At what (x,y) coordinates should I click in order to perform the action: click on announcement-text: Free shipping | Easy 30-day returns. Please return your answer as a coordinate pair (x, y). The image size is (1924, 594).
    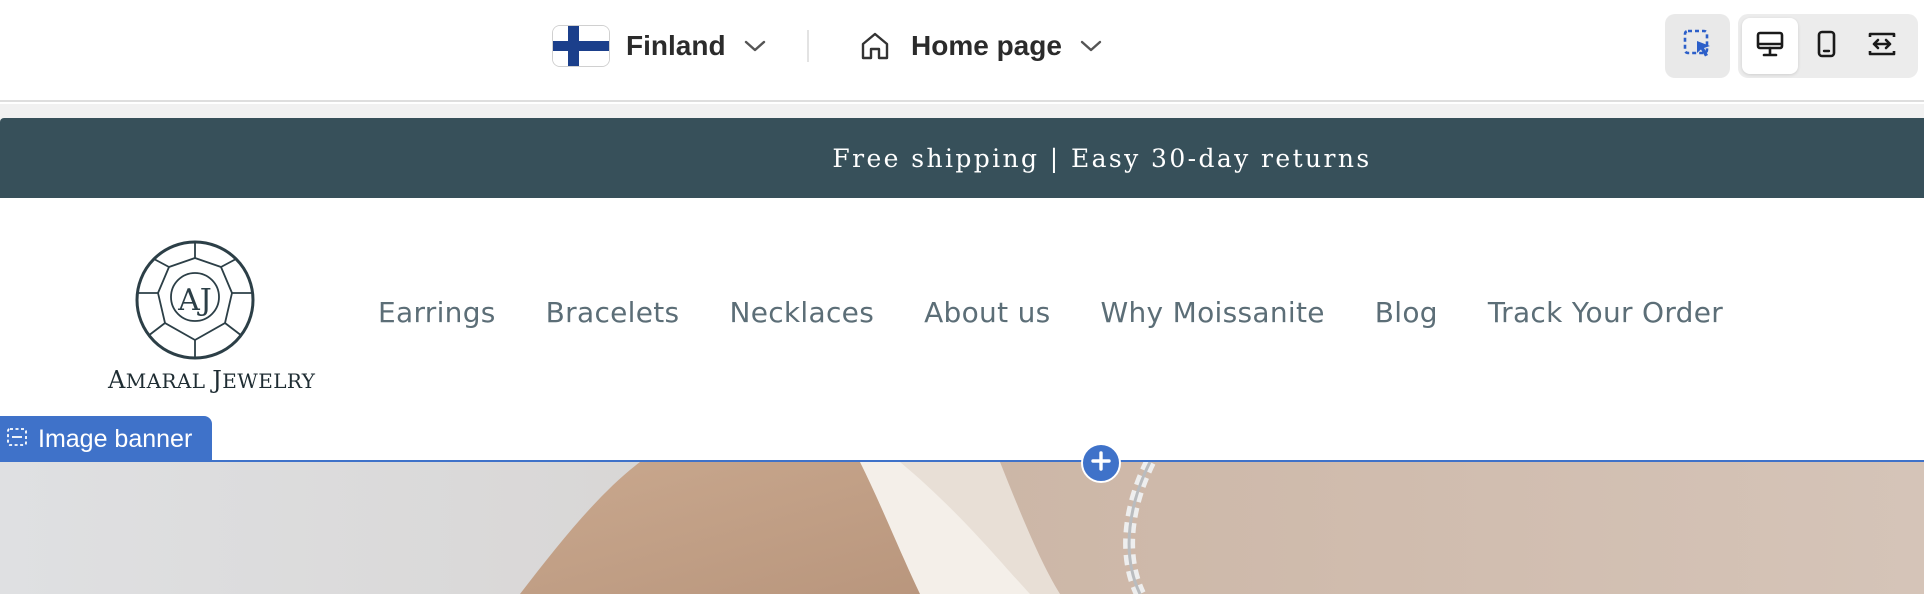
    Looking at the image, I should click on (1102, 158).